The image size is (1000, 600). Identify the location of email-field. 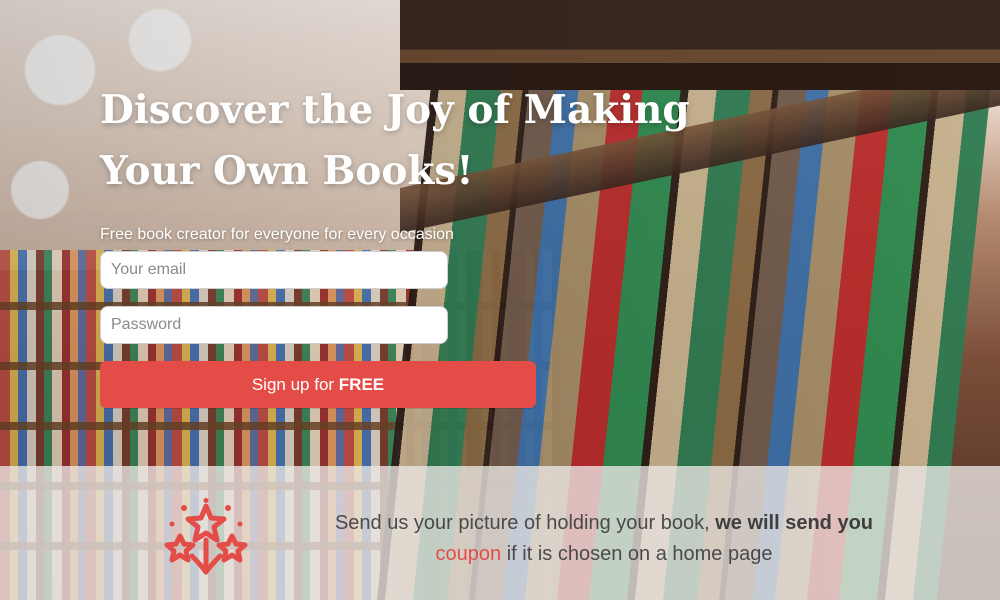
(274, 270).